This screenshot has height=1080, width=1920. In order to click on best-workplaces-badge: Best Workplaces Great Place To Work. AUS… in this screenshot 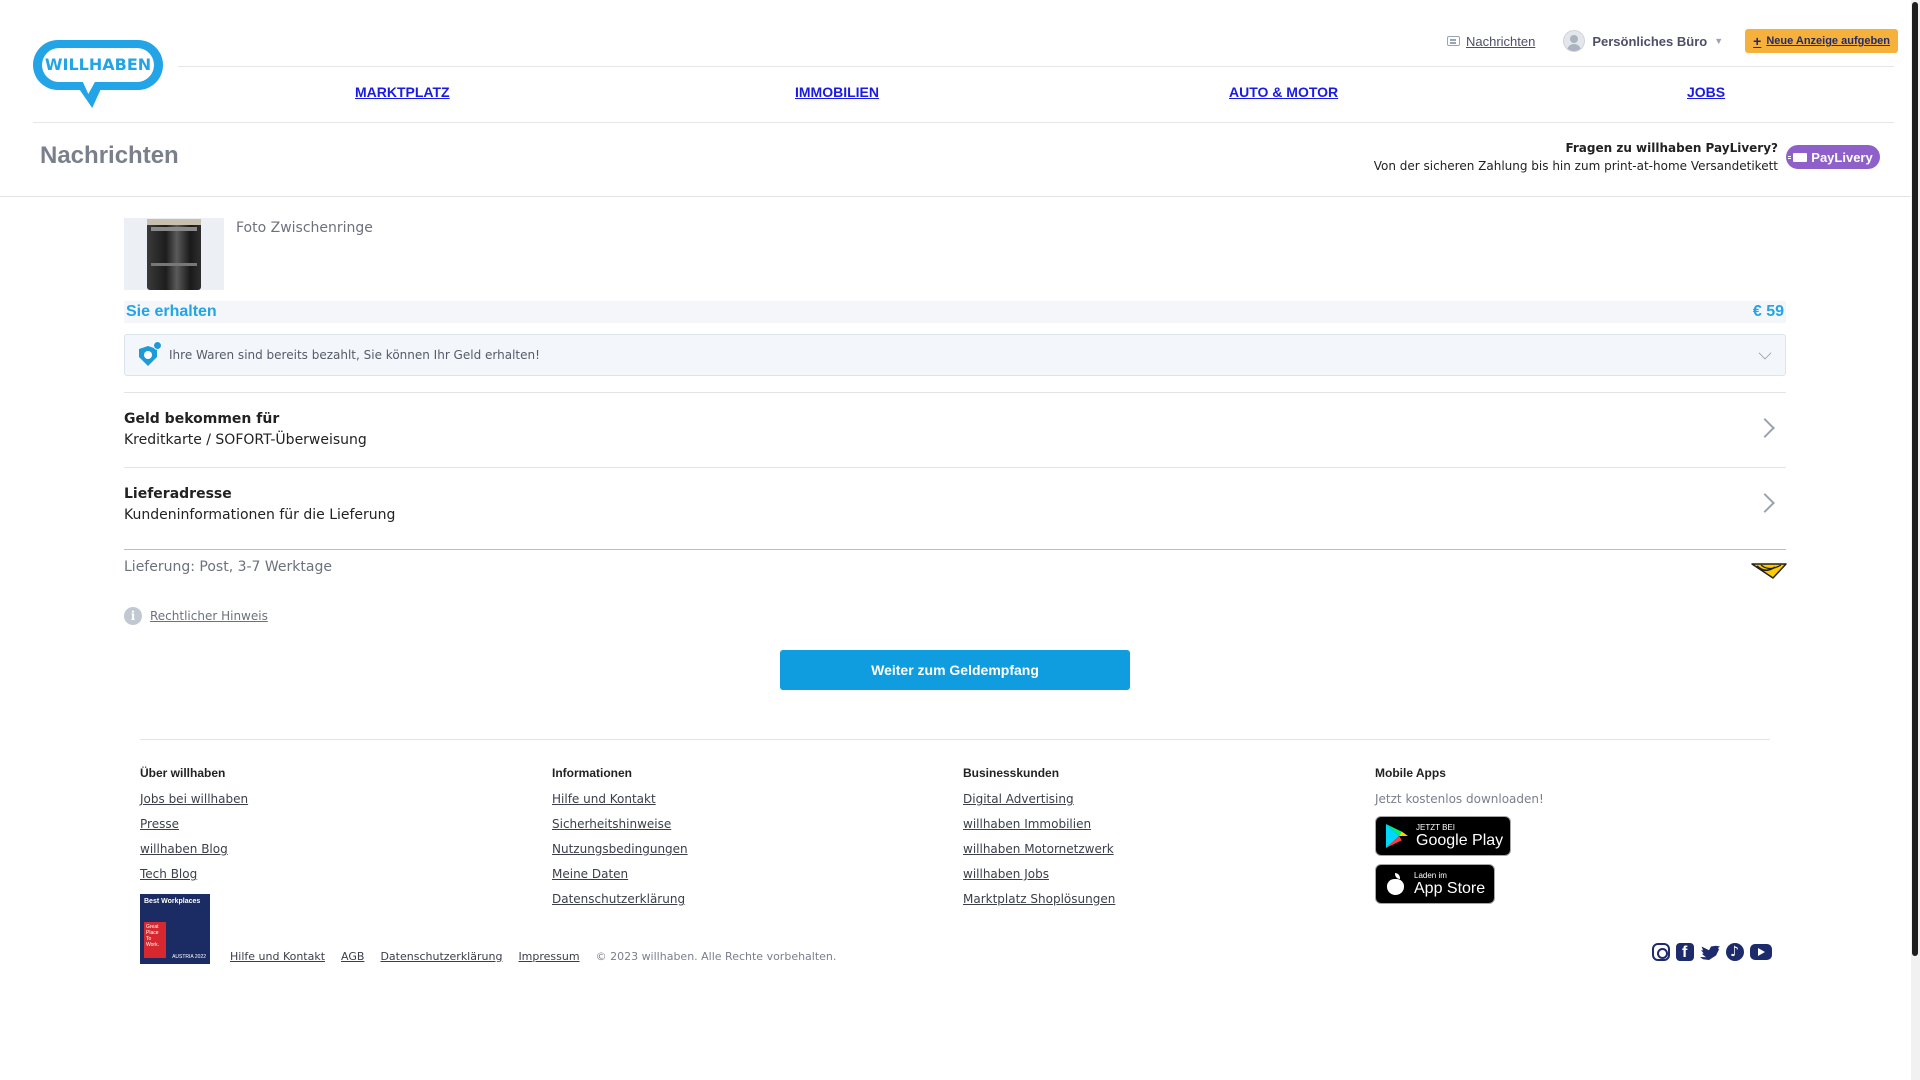, I will do `click(175, 929)`.